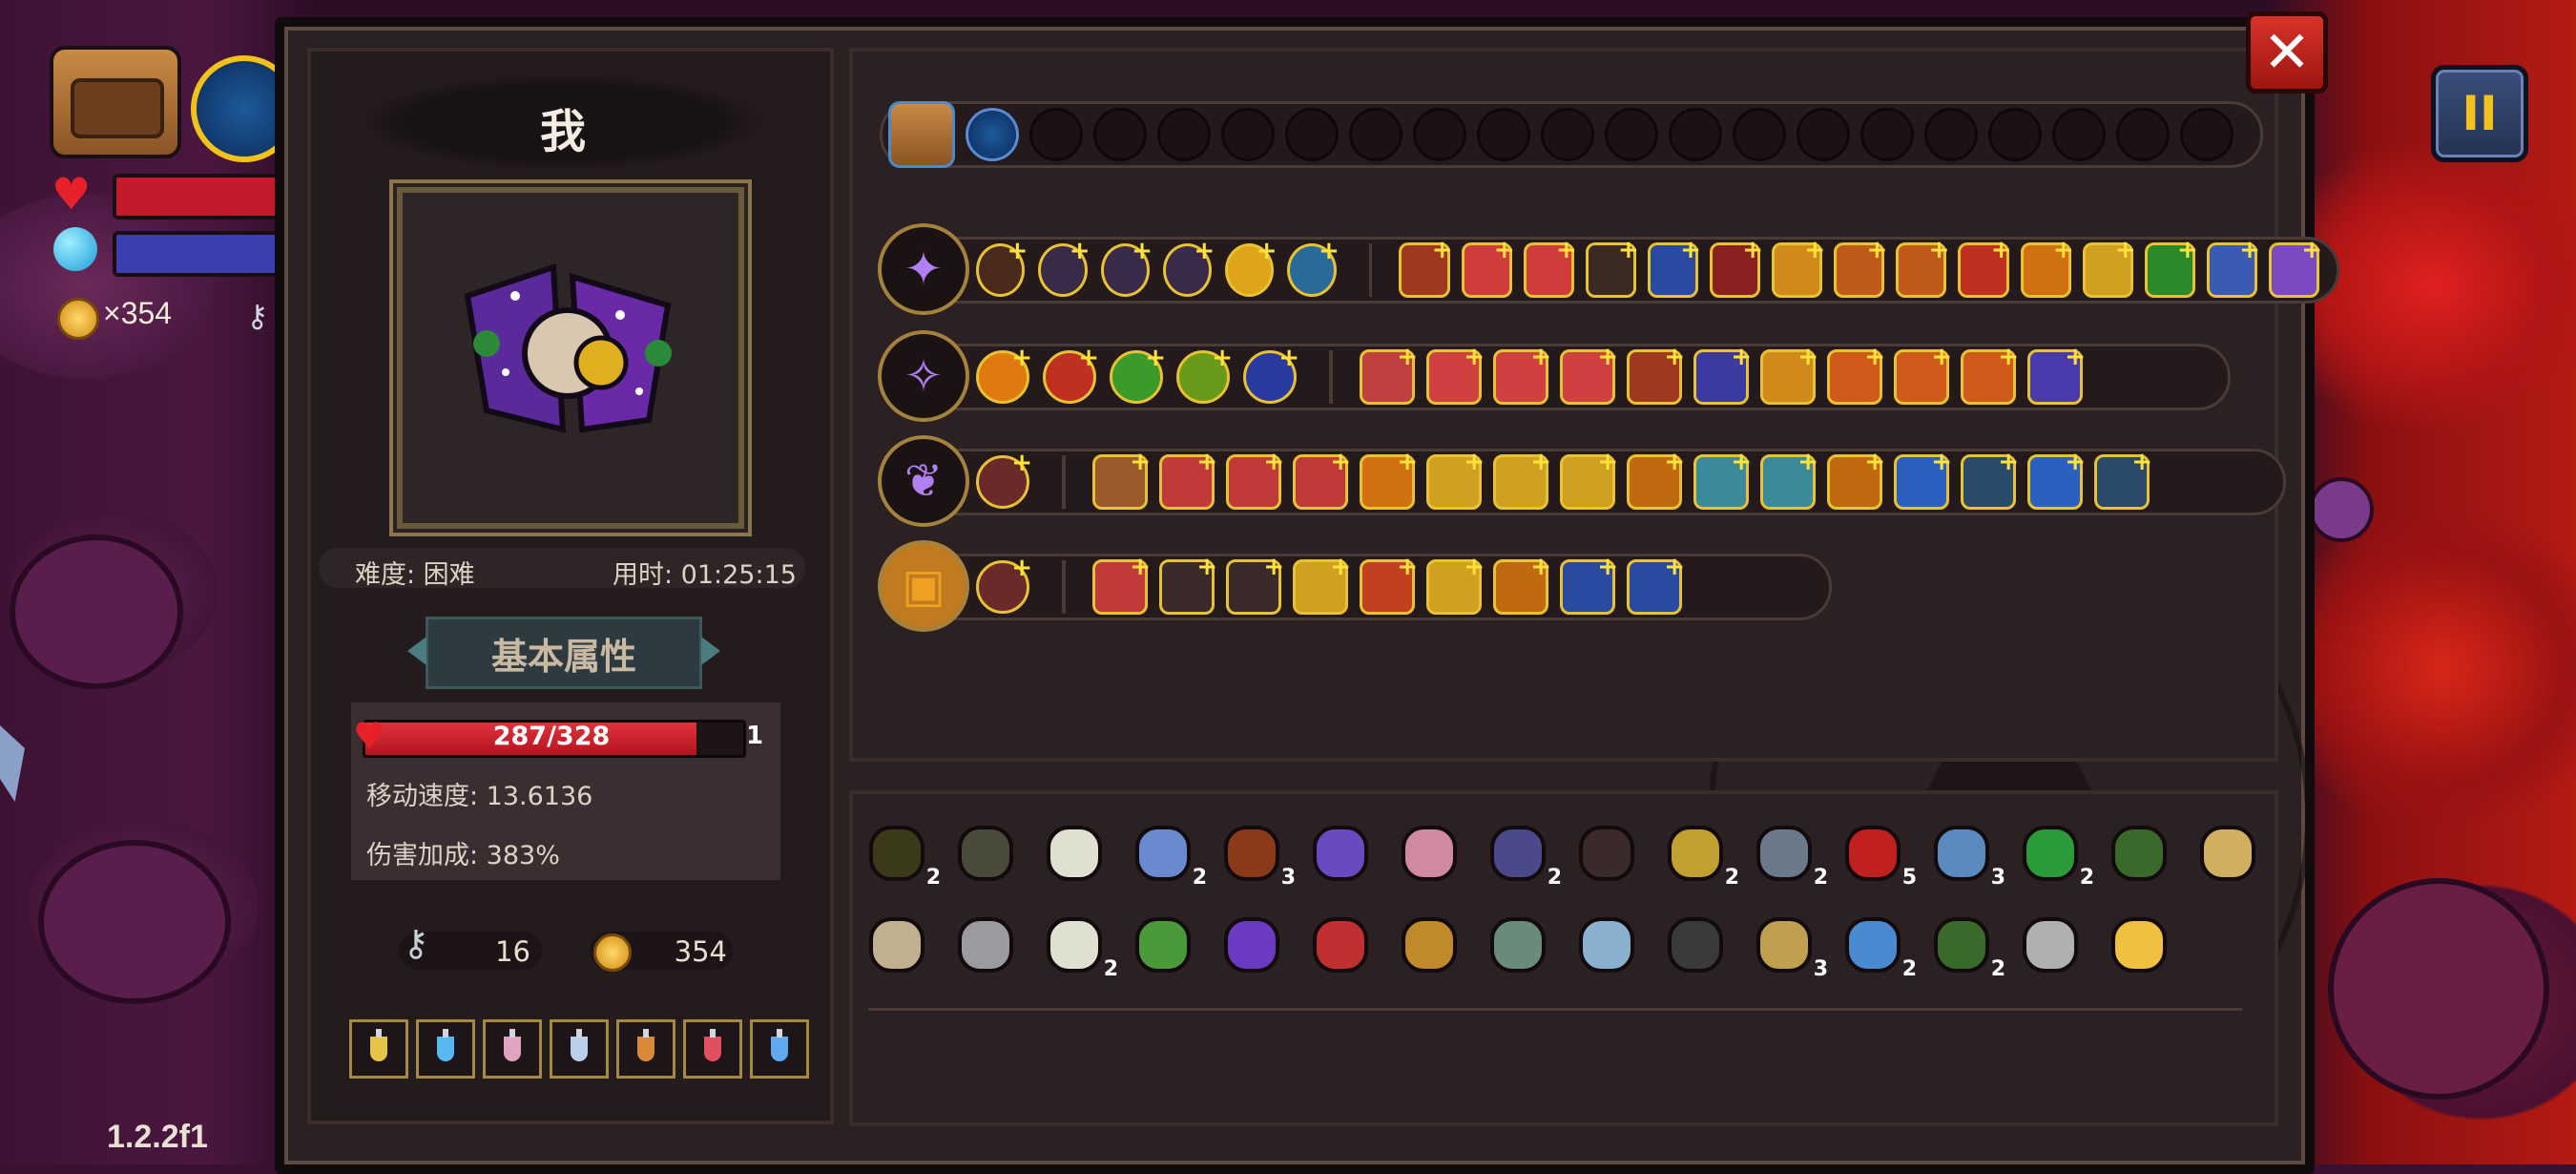  I want to click on compass-icon, so click(1517, 944).